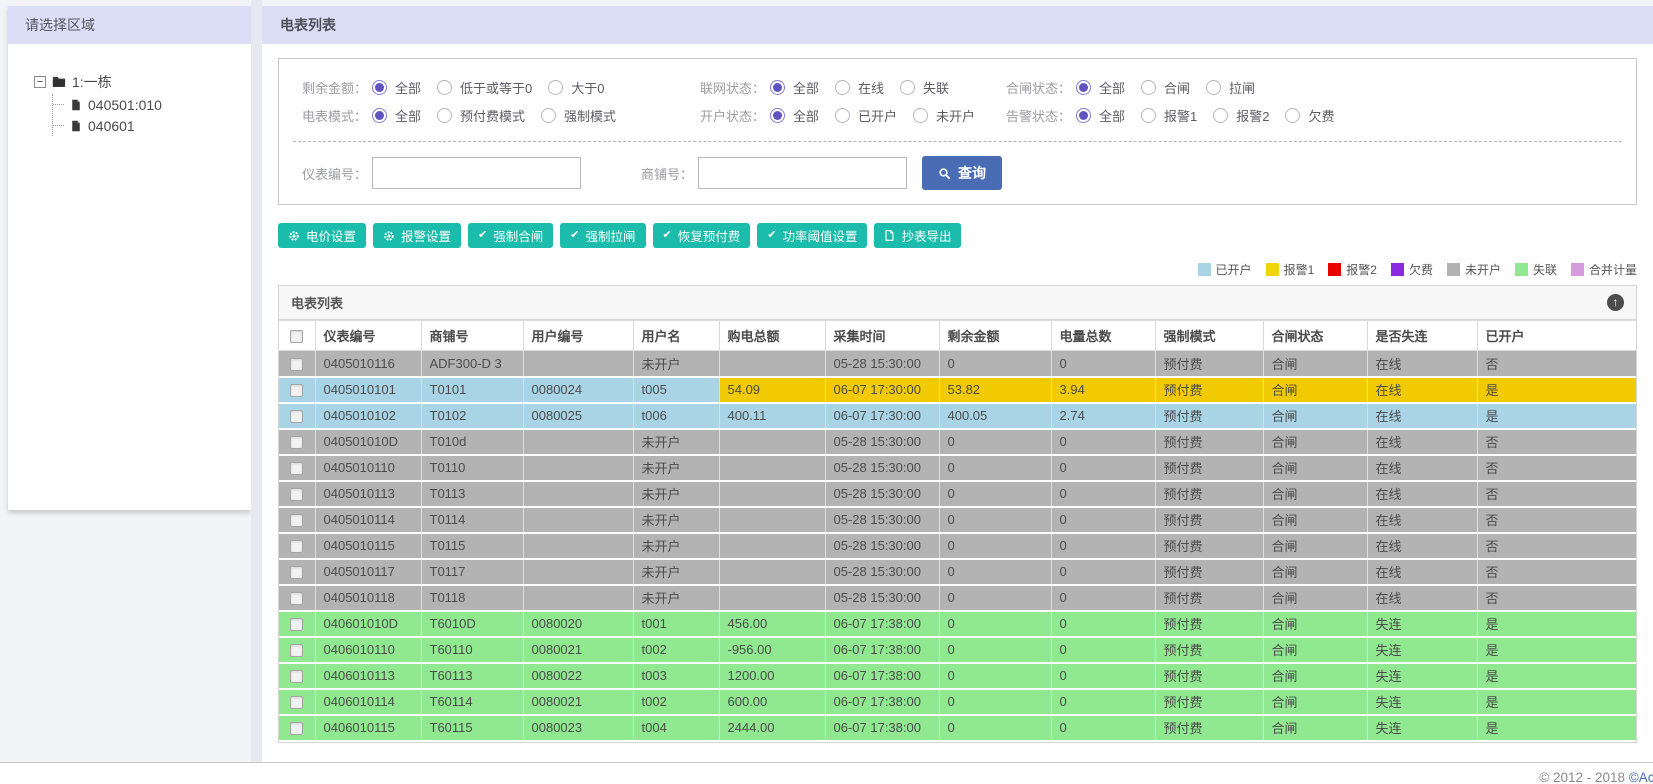 Image resolution: width=1653 pixels, height=784 pixels. I want to click on tree-root-node: 1:一栋, so click(142, 82).